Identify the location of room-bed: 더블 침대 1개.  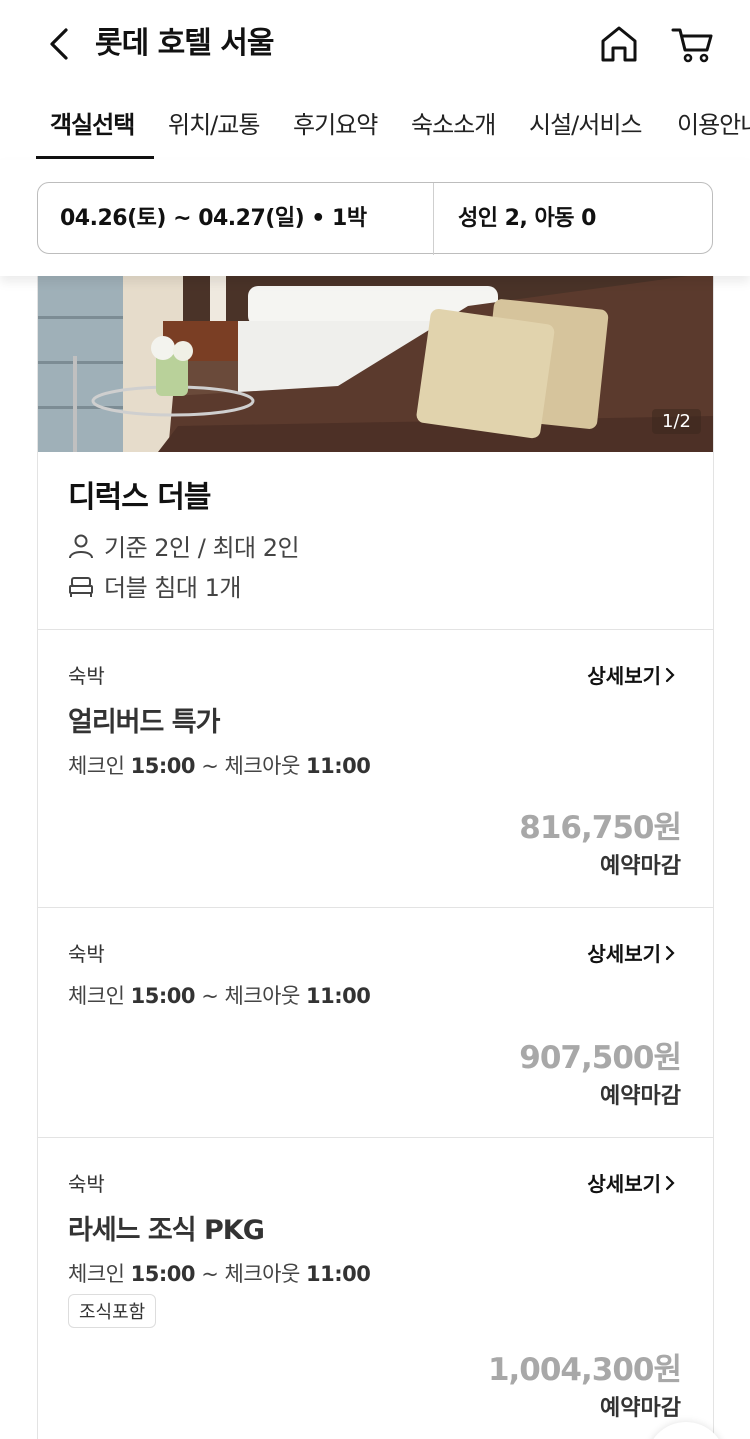
(154, 585).